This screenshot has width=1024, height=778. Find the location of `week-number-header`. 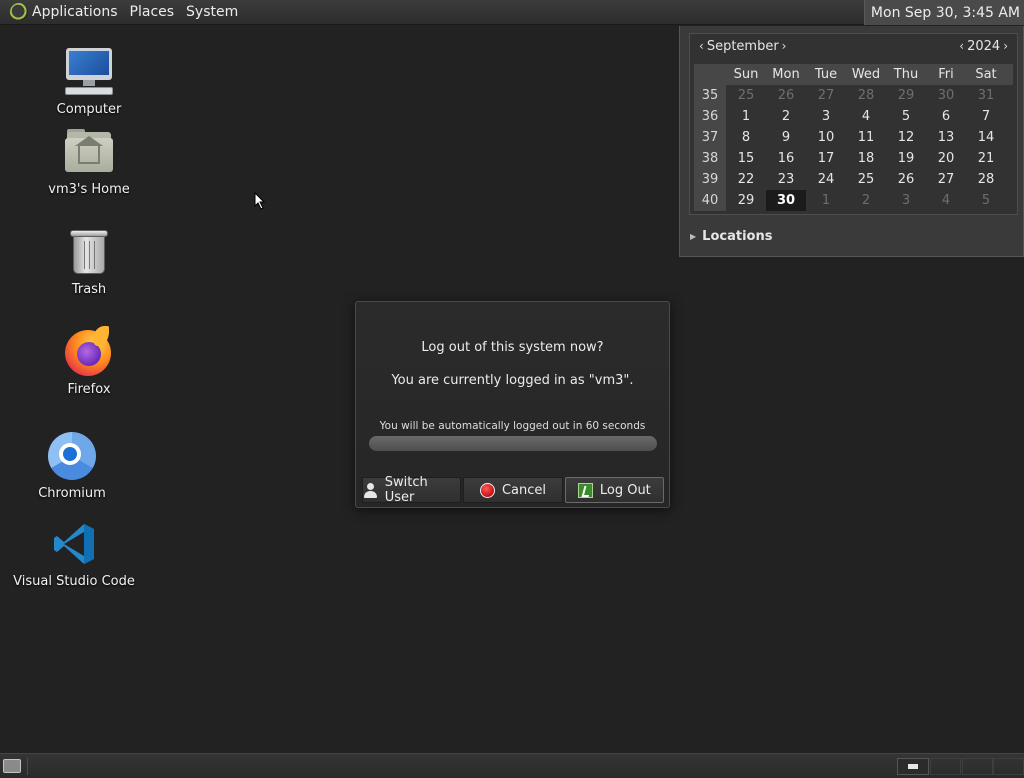

week-number-header is located at coordinates (710, 74).